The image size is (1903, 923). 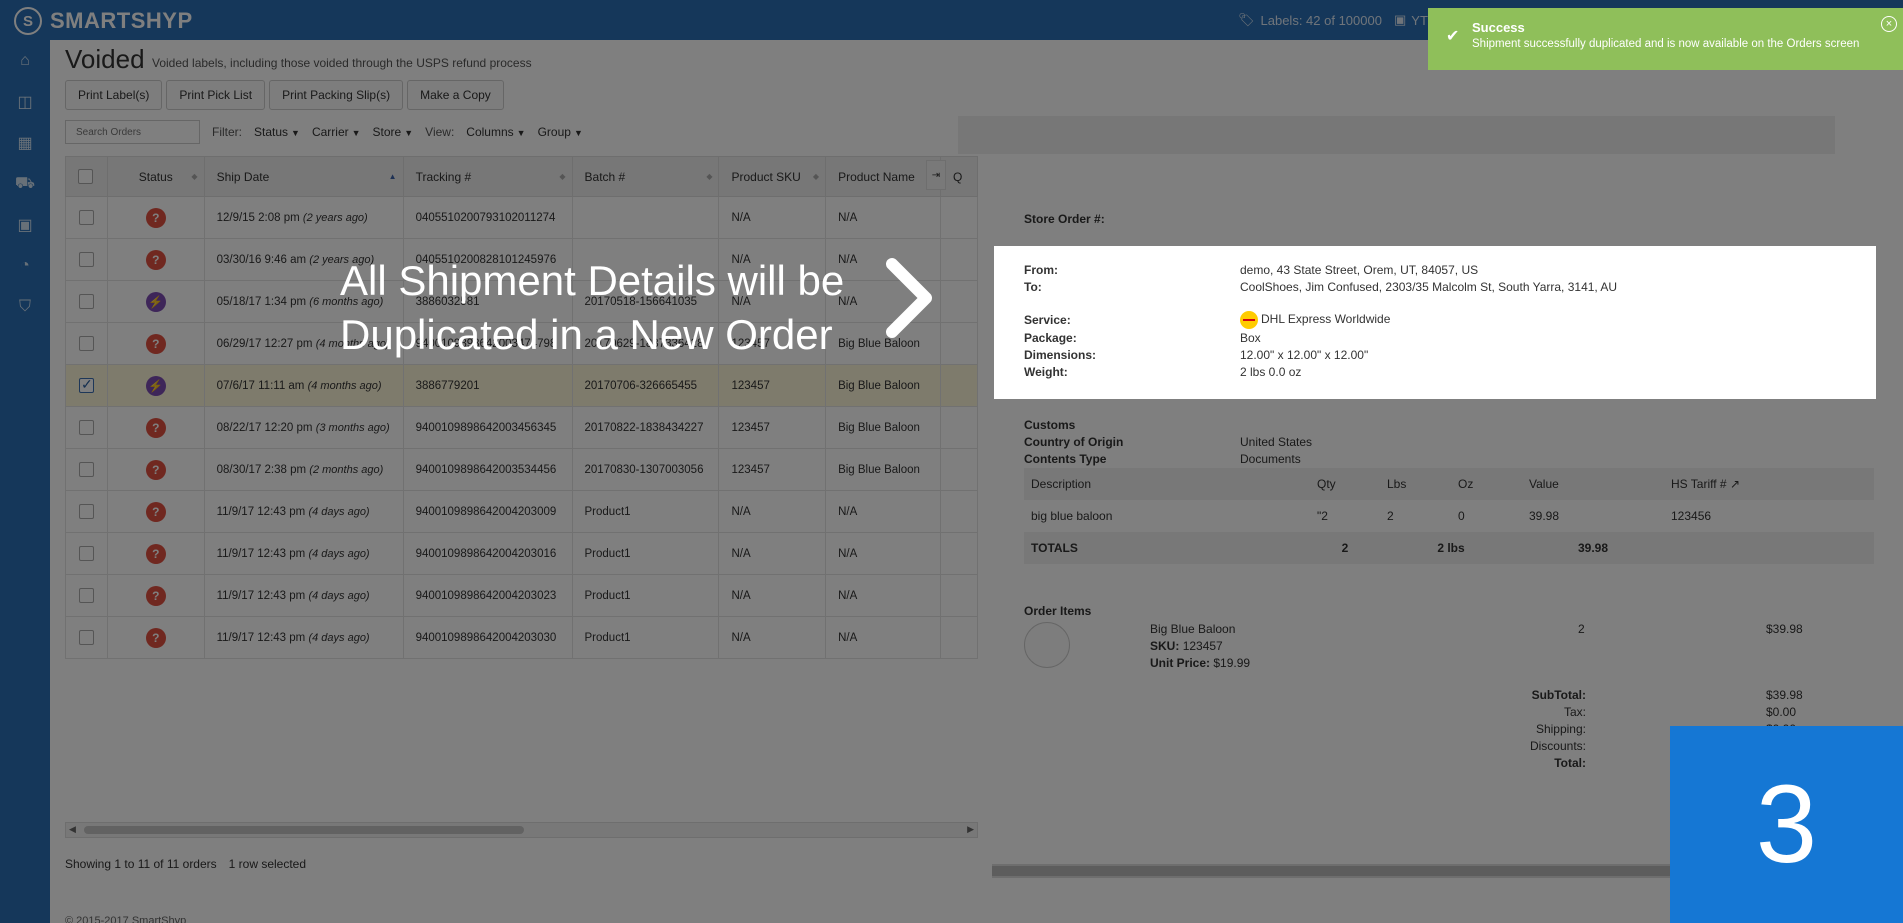 I want to click on service-value: DHL Express Worldwide, so click(x=1315, y=320).